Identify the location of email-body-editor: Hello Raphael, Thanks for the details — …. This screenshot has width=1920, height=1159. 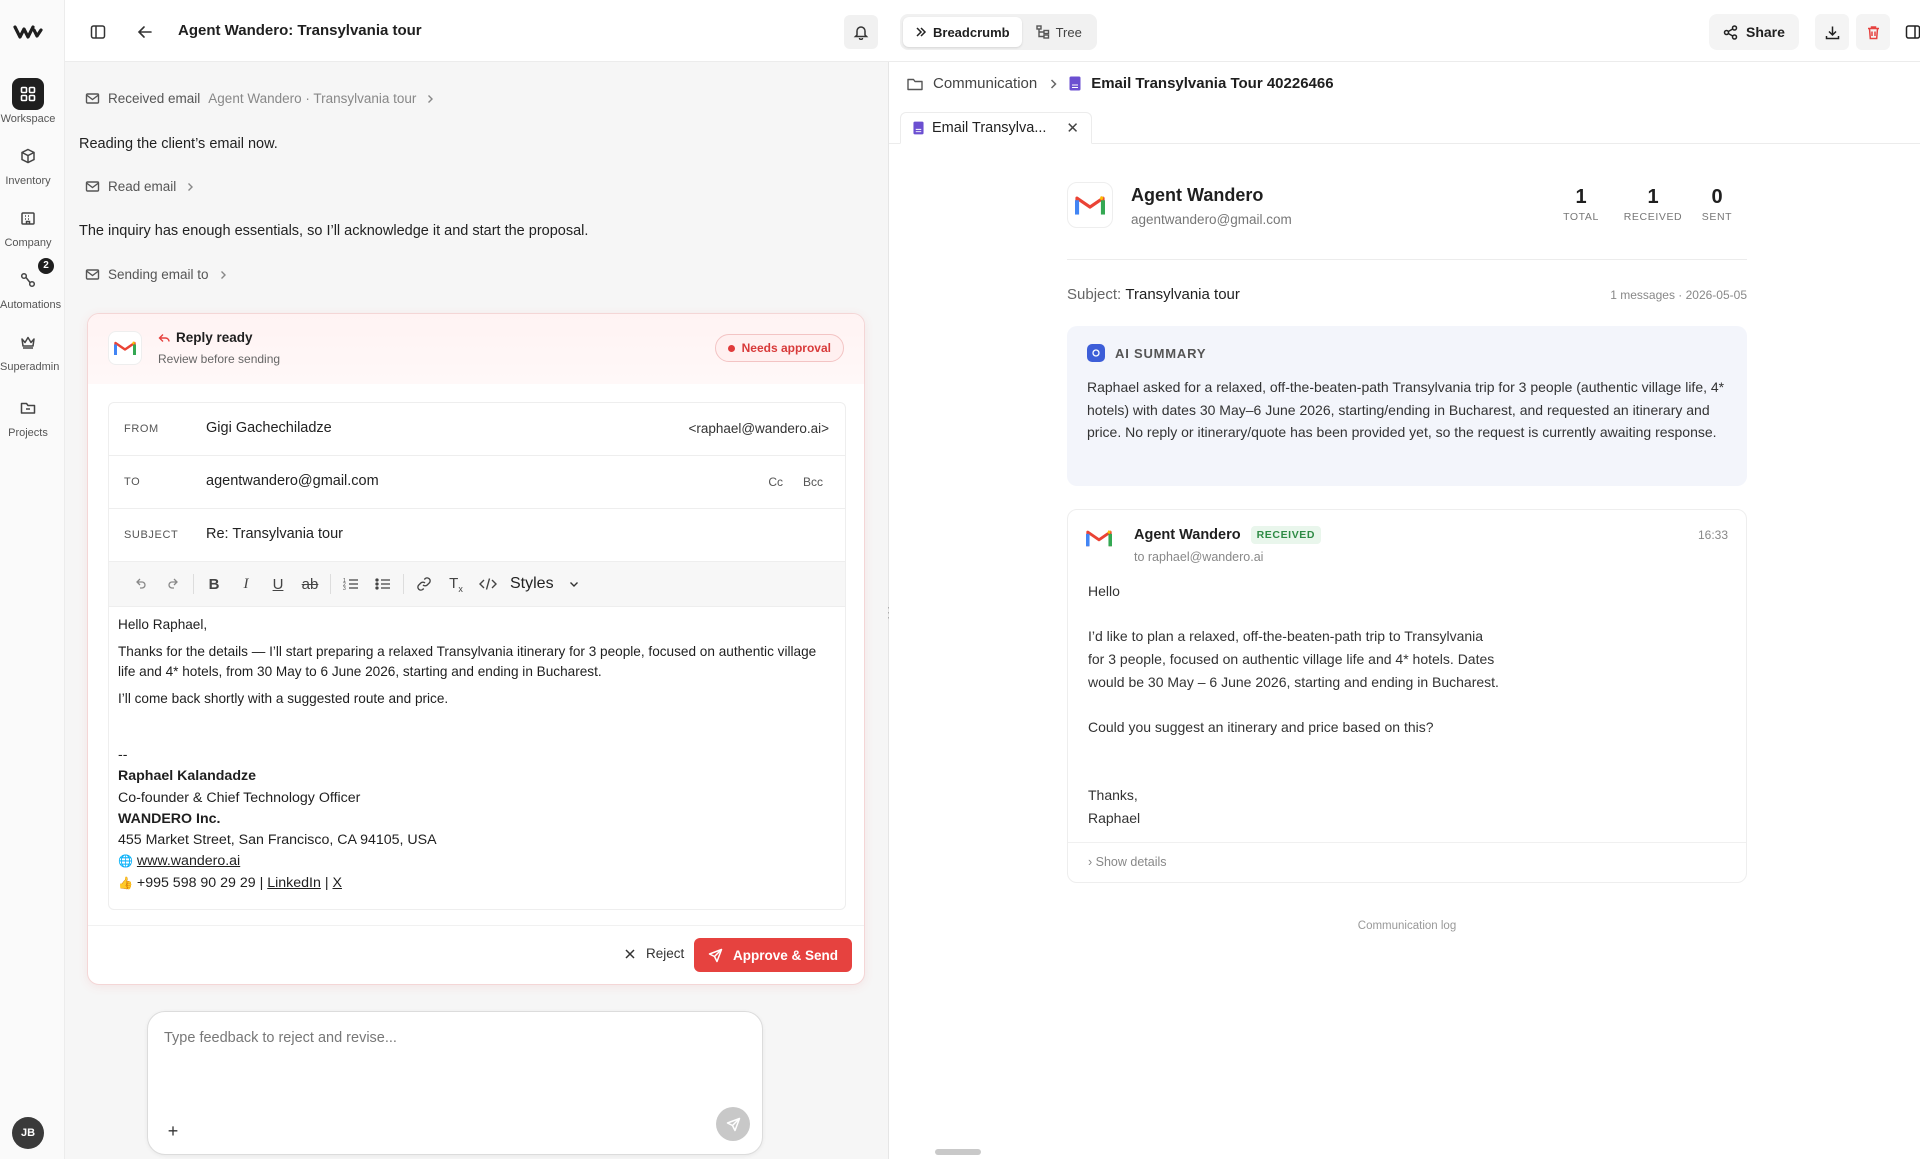
(473, 665).